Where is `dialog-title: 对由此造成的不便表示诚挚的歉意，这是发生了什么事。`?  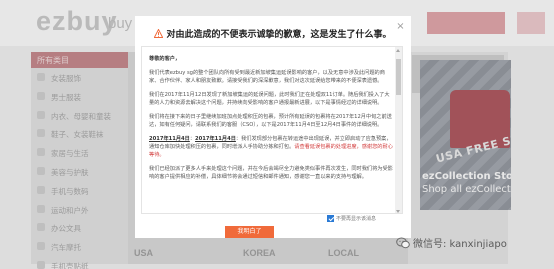 dialog-title: 对由此造成的不便表示诚挚的歉意，这是发生了什么事。 is located at coordinates (279, 35).